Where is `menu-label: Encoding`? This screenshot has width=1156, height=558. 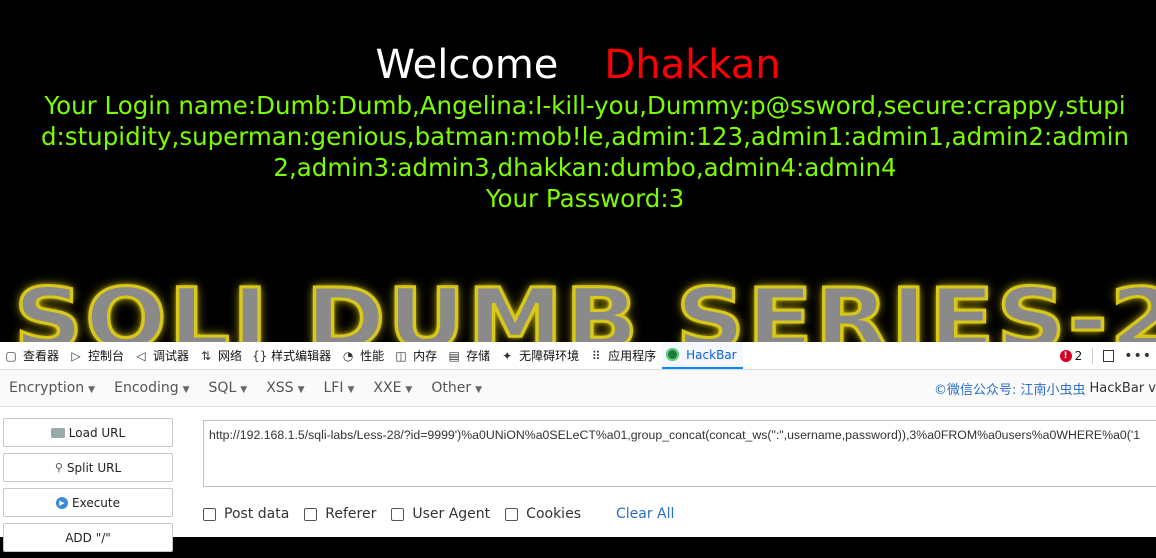
menu-label: Encoding is located at coordinates (146, 388).